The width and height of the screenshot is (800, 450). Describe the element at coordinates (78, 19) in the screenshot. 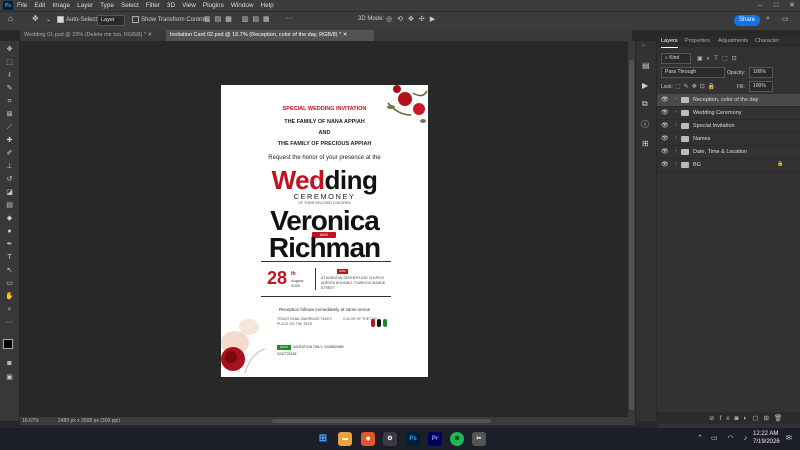

I see `auto-select-checkbox: Auto-Select:` at that location.